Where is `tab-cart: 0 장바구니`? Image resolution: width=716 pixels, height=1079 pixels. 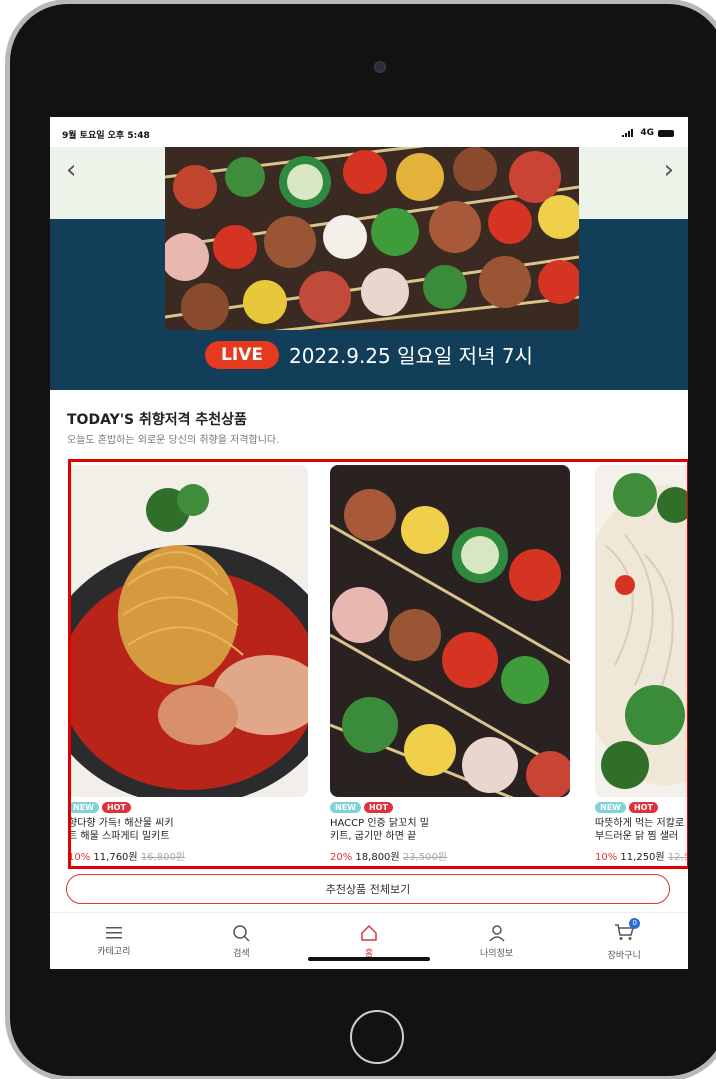 tab-cart: 0 장바구니 is located at coordinates (624, 941).